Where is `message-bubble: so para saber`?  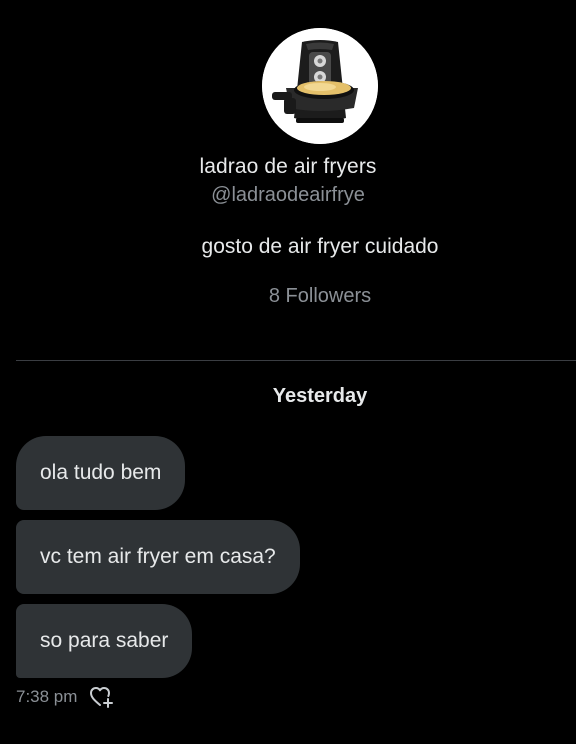 message-bubble: so para saber is located at coordinates (104, 641).